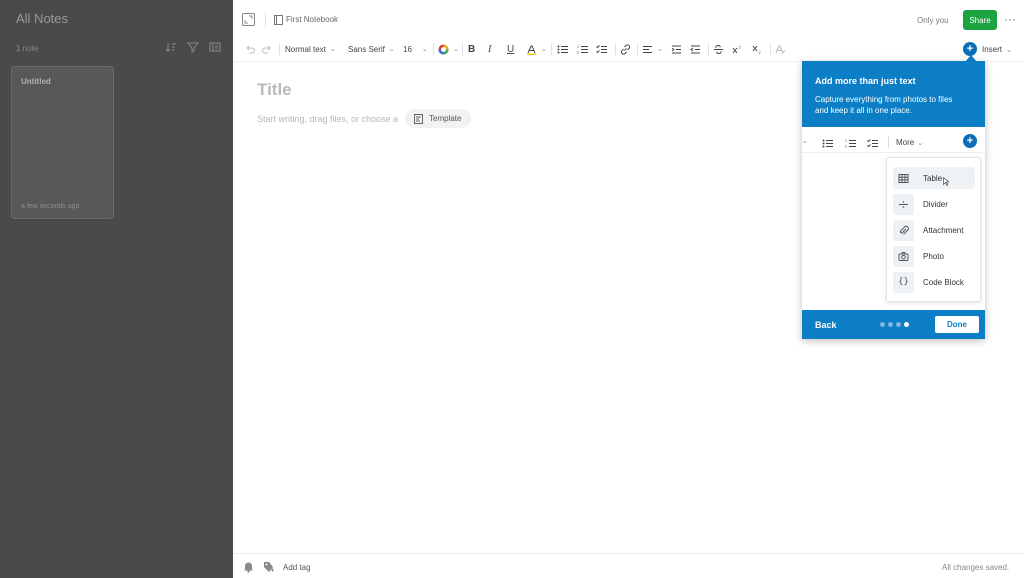  I want to click on menu-item-label: Table, so click(933, 178).